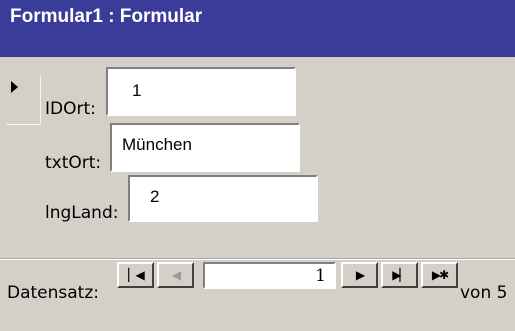  I want to click on last-record-button: ▶▏, so click(399, 275).